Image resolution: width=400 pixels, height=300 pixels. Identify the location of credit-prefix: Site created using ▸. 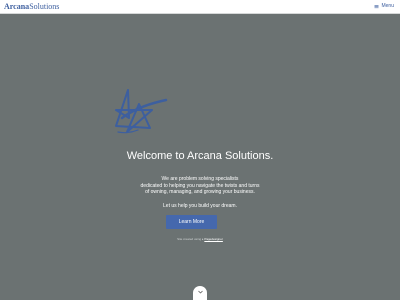
(190, 239).